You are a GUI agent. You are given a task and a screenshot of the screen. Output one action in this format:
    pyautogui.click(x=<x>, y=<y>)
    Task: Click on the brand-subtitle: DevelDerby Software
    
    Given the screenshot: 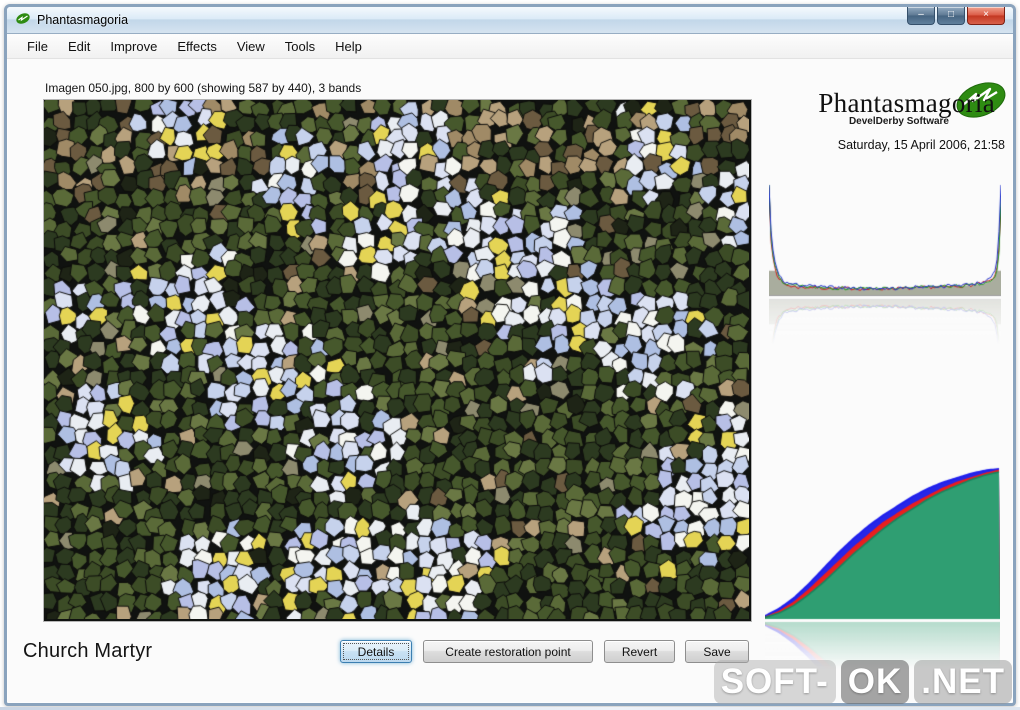 What is the action you would take?
    pyautogui.click(x=898, y=121)
    